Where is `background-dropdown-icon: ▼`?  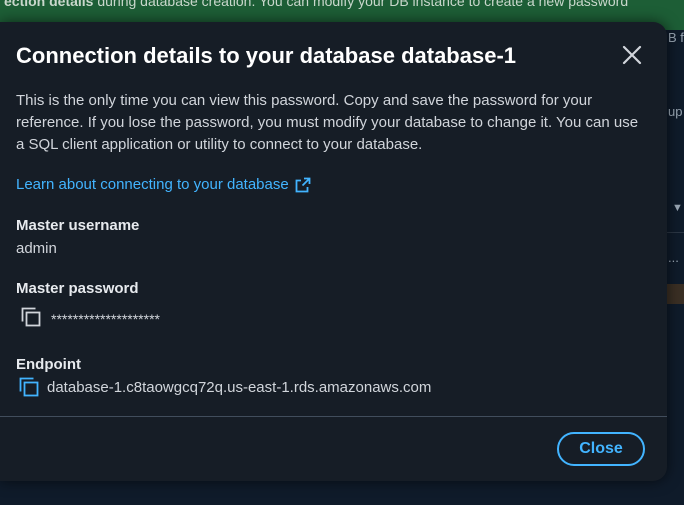 background-dropdown-icon: ▼ is located at coordinates (677, 208).